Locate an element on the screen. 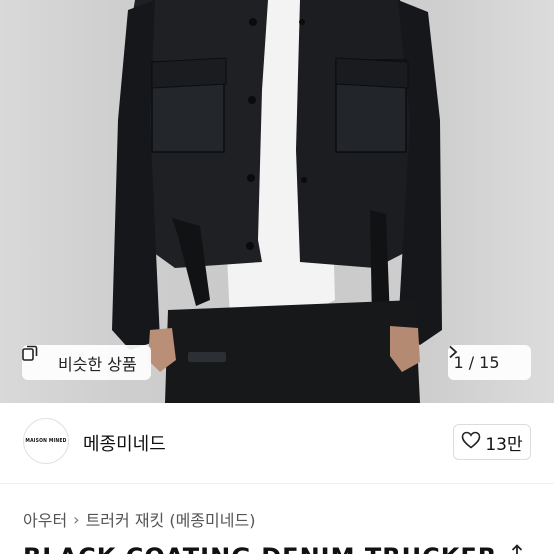 The image size is (554, 554). section-divider is located at coordinates (277, 483).